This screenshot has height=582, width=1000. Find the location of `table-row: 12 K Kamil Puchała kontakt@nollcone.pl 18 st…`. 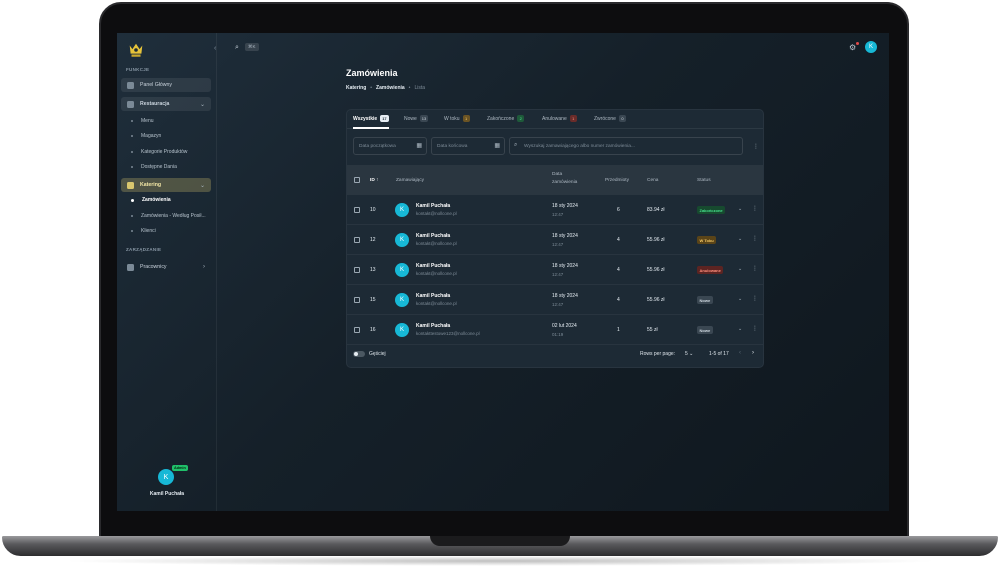

table-row: 12 K Kamil Puchała kontakt@nollcone.pl 18 st… is located at coordinates (555, 240).